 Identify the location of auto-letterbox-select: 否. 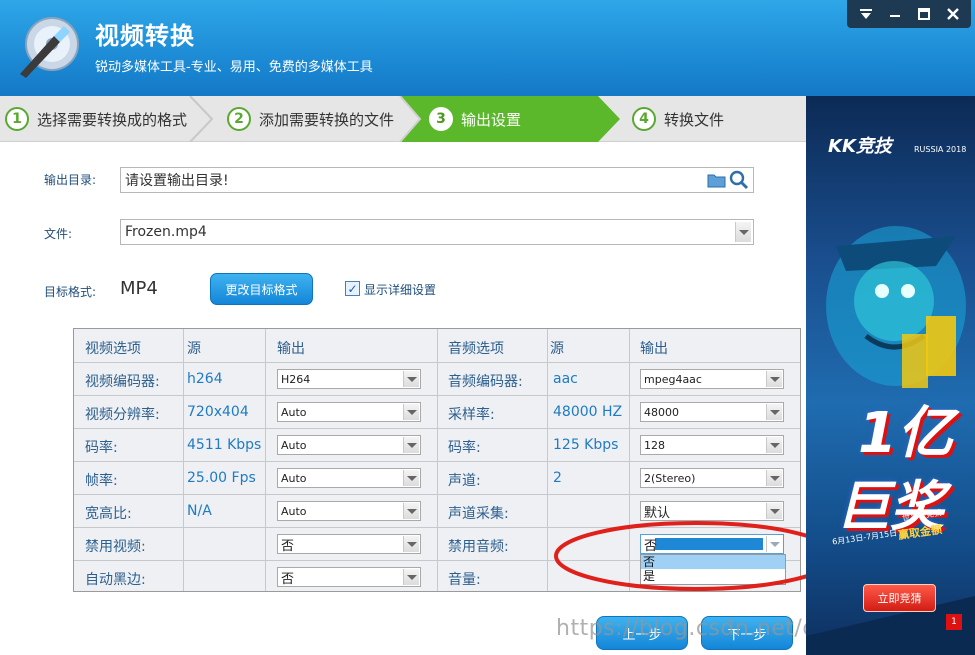
(349, 577).